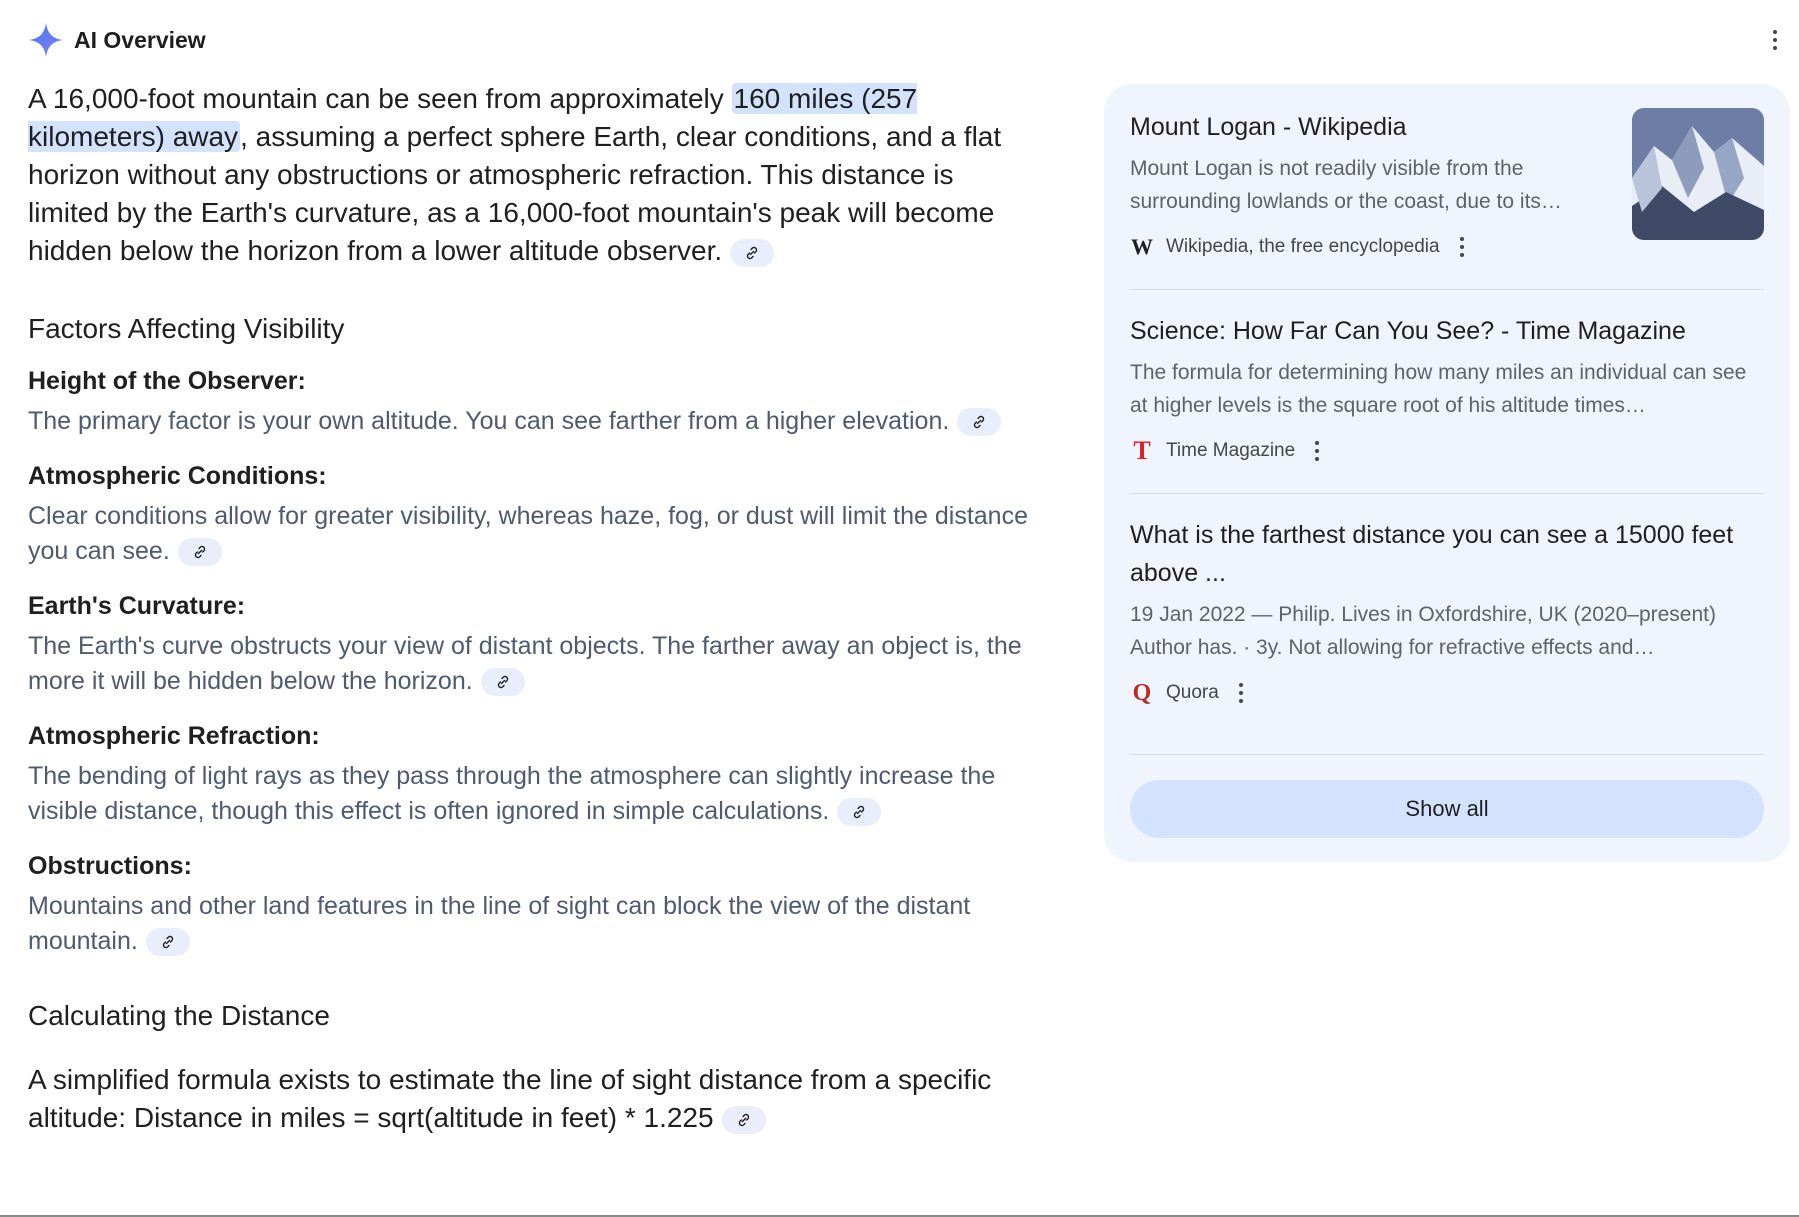 The image size is (1799, 1217). I want to click on source-site: Q Quora, so click(1447, 693).